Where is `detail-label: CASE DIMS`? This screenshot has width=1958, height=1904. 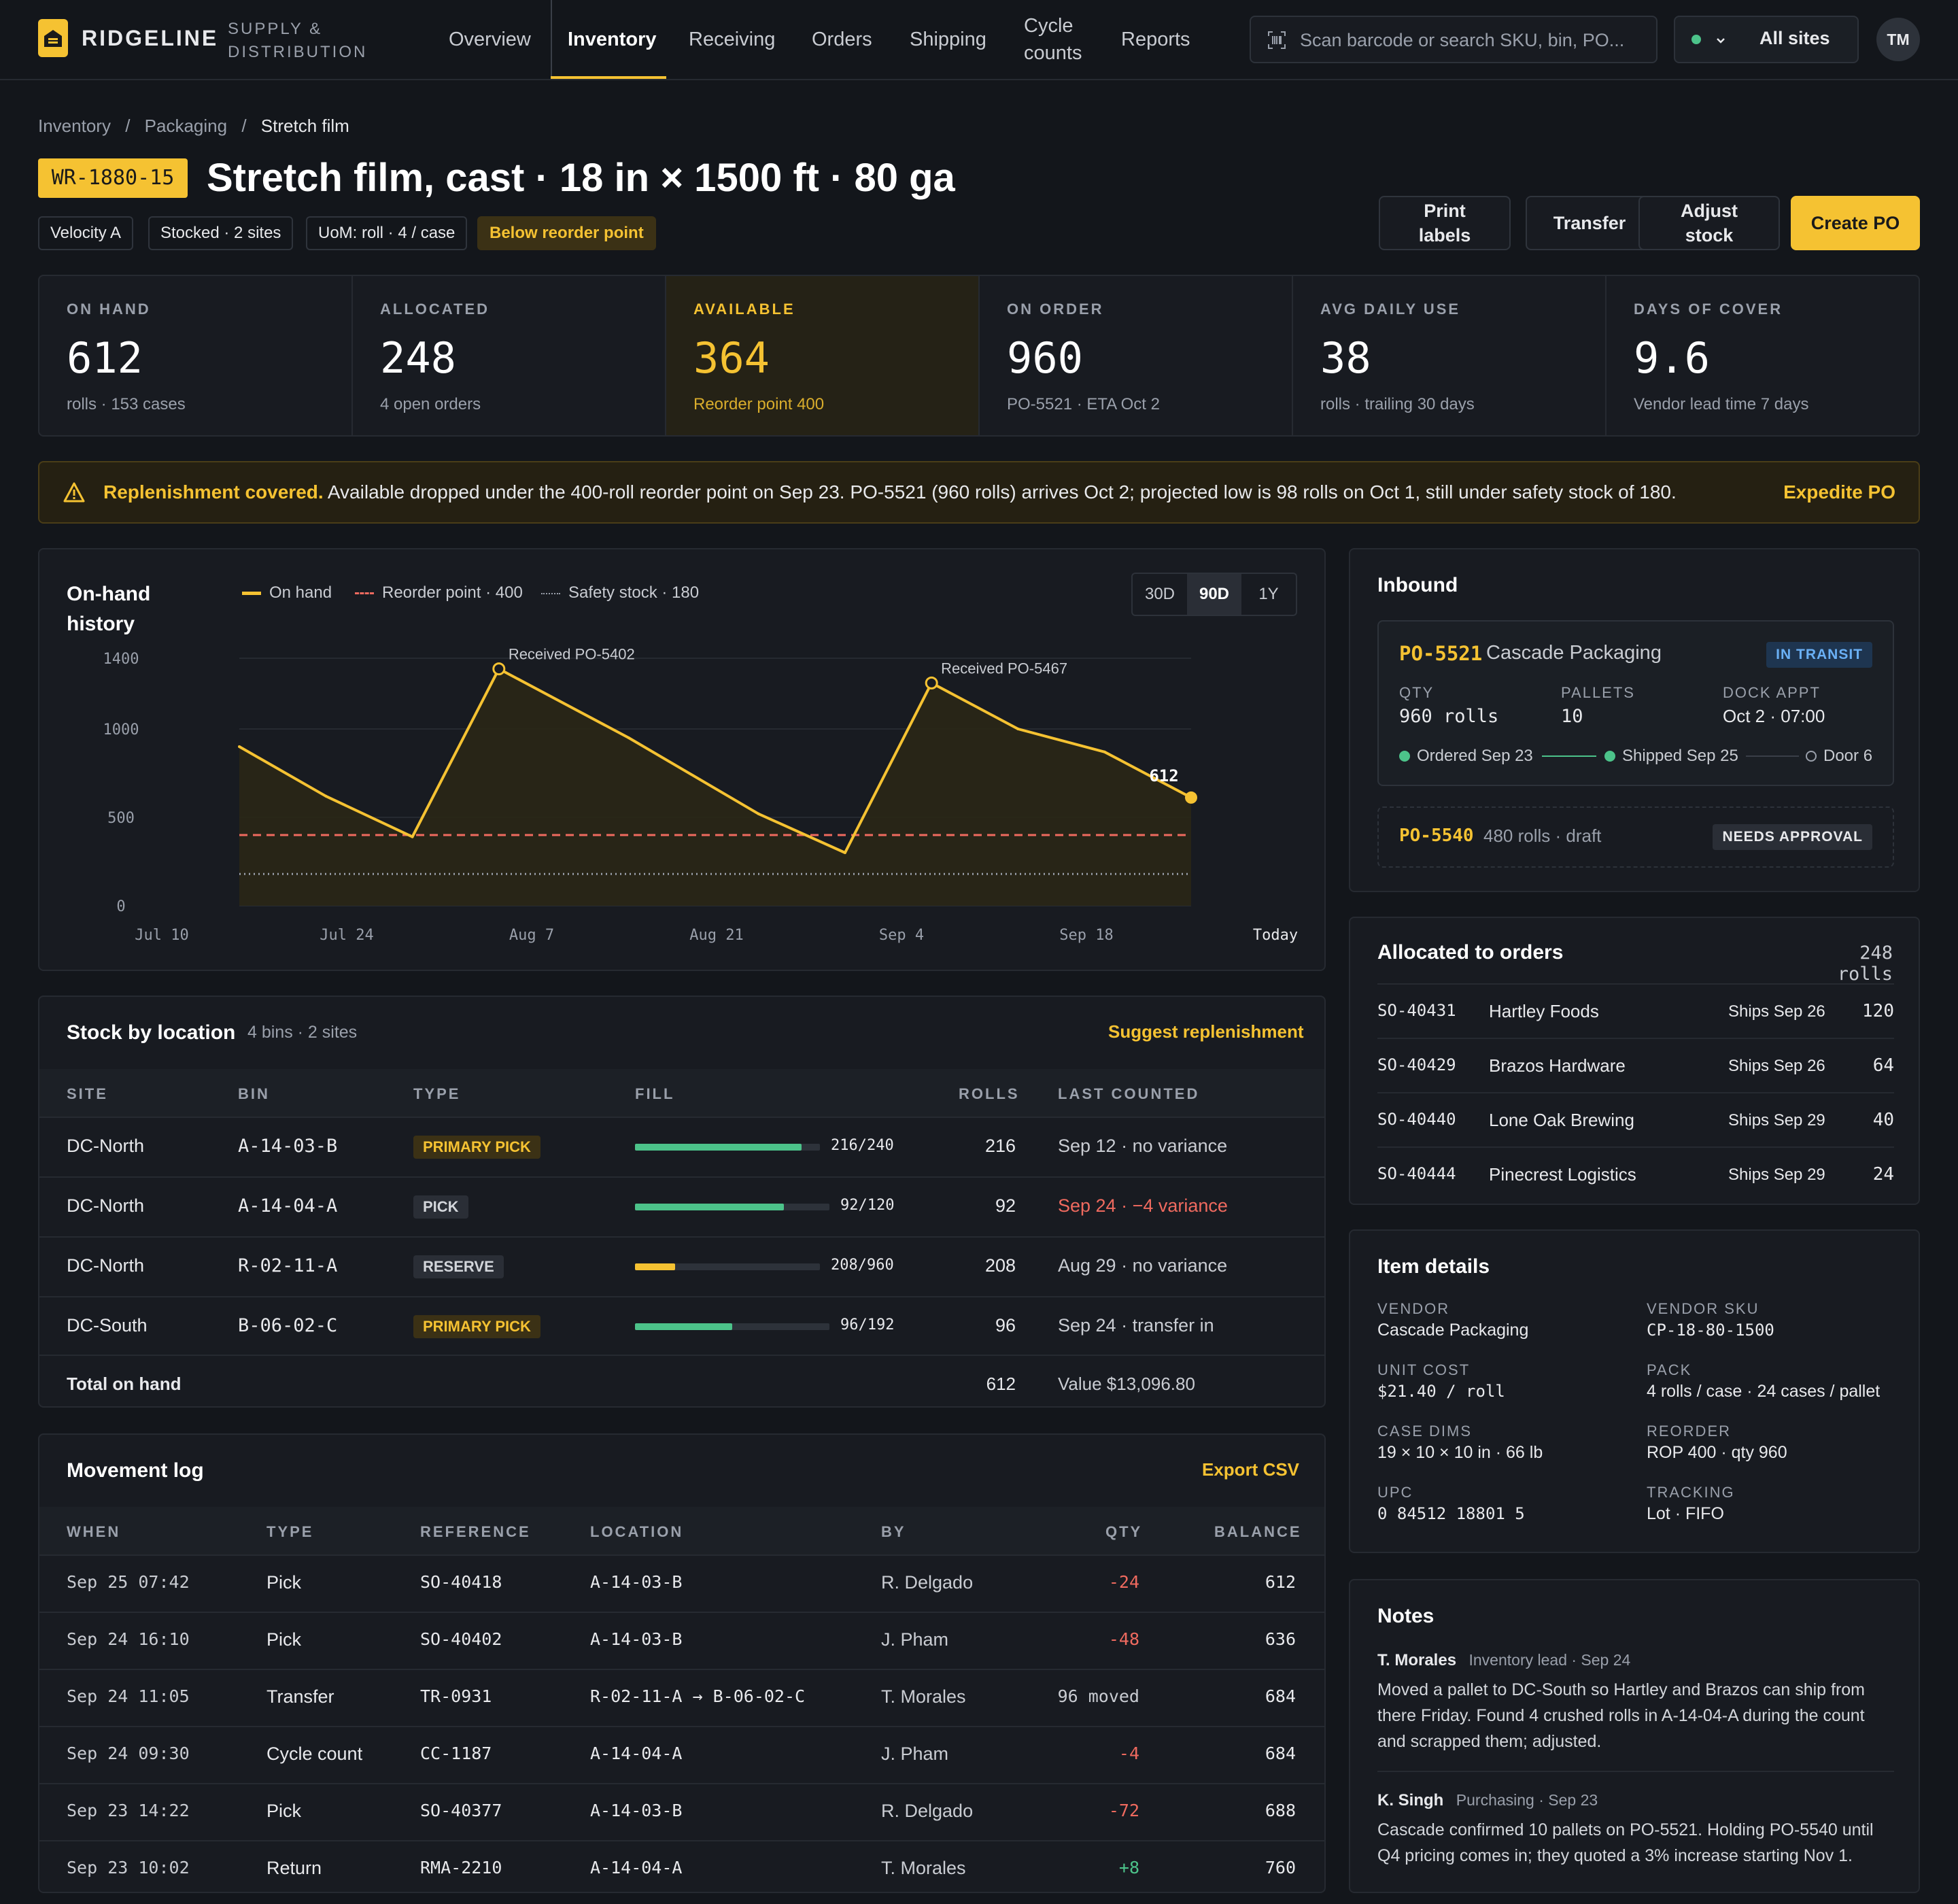 detail-label: CASE DIMS is located at coordinates (1425, 1432).